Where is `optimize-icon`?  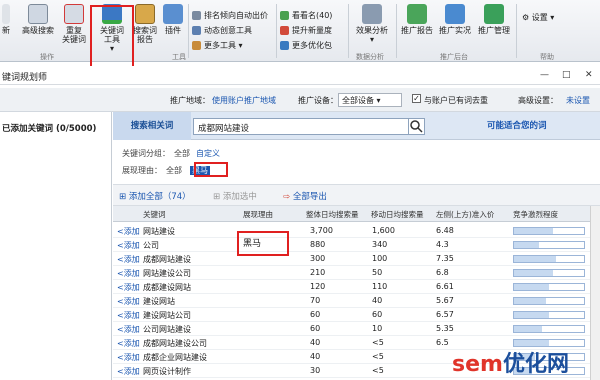
optimize-icon is located at coordinates (284, 45).